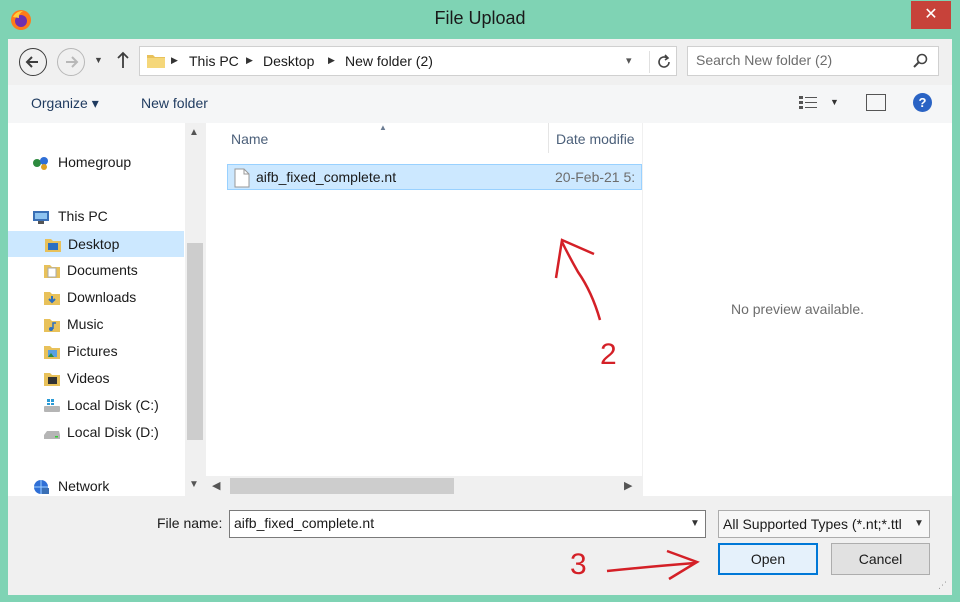  Describe the element at coordinates (41, 217) in the screenshot. I see `computer-icon` at that location.